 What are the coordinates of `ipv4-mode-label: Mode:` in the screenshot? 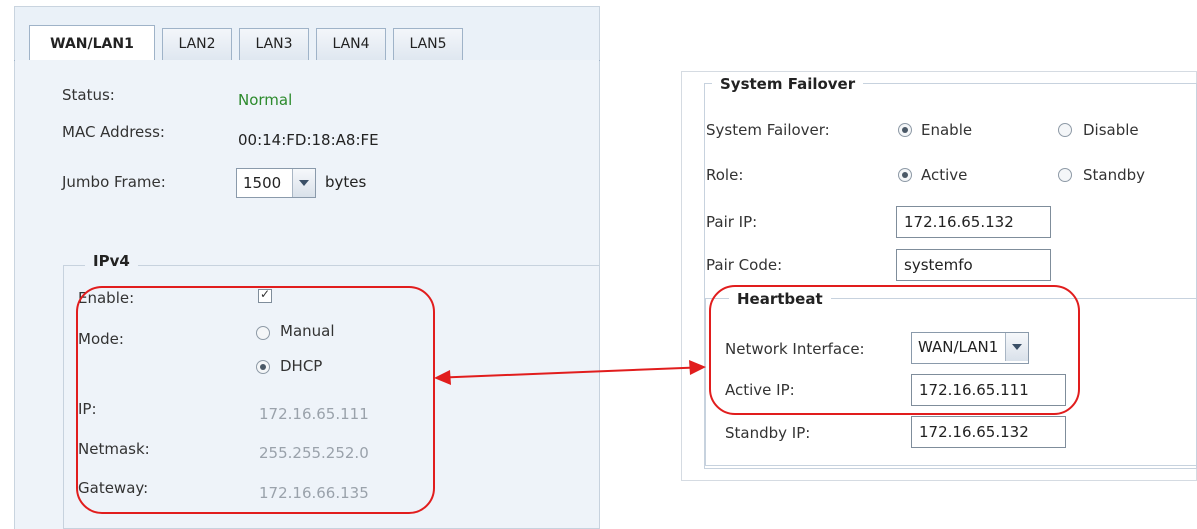 It's located at (101, 339).